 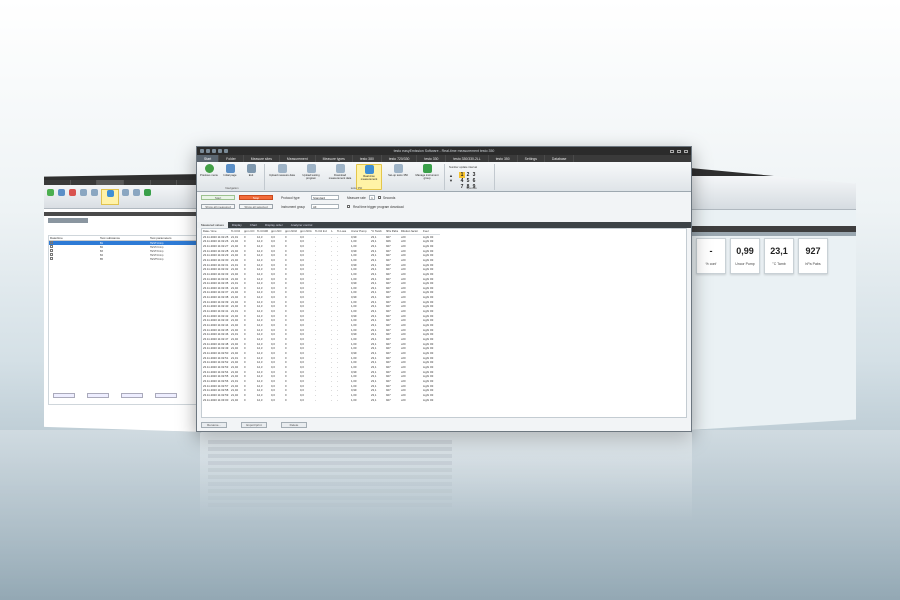 What do you see at coordinates (773, 193) in the screenshot?
I see `right-window-ribbon` at bounding box center [773, 193].